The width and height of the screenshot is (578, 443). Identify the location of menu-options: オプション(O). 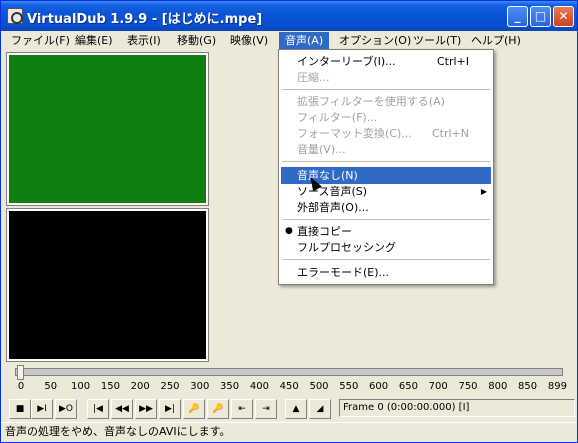
(375, 40).